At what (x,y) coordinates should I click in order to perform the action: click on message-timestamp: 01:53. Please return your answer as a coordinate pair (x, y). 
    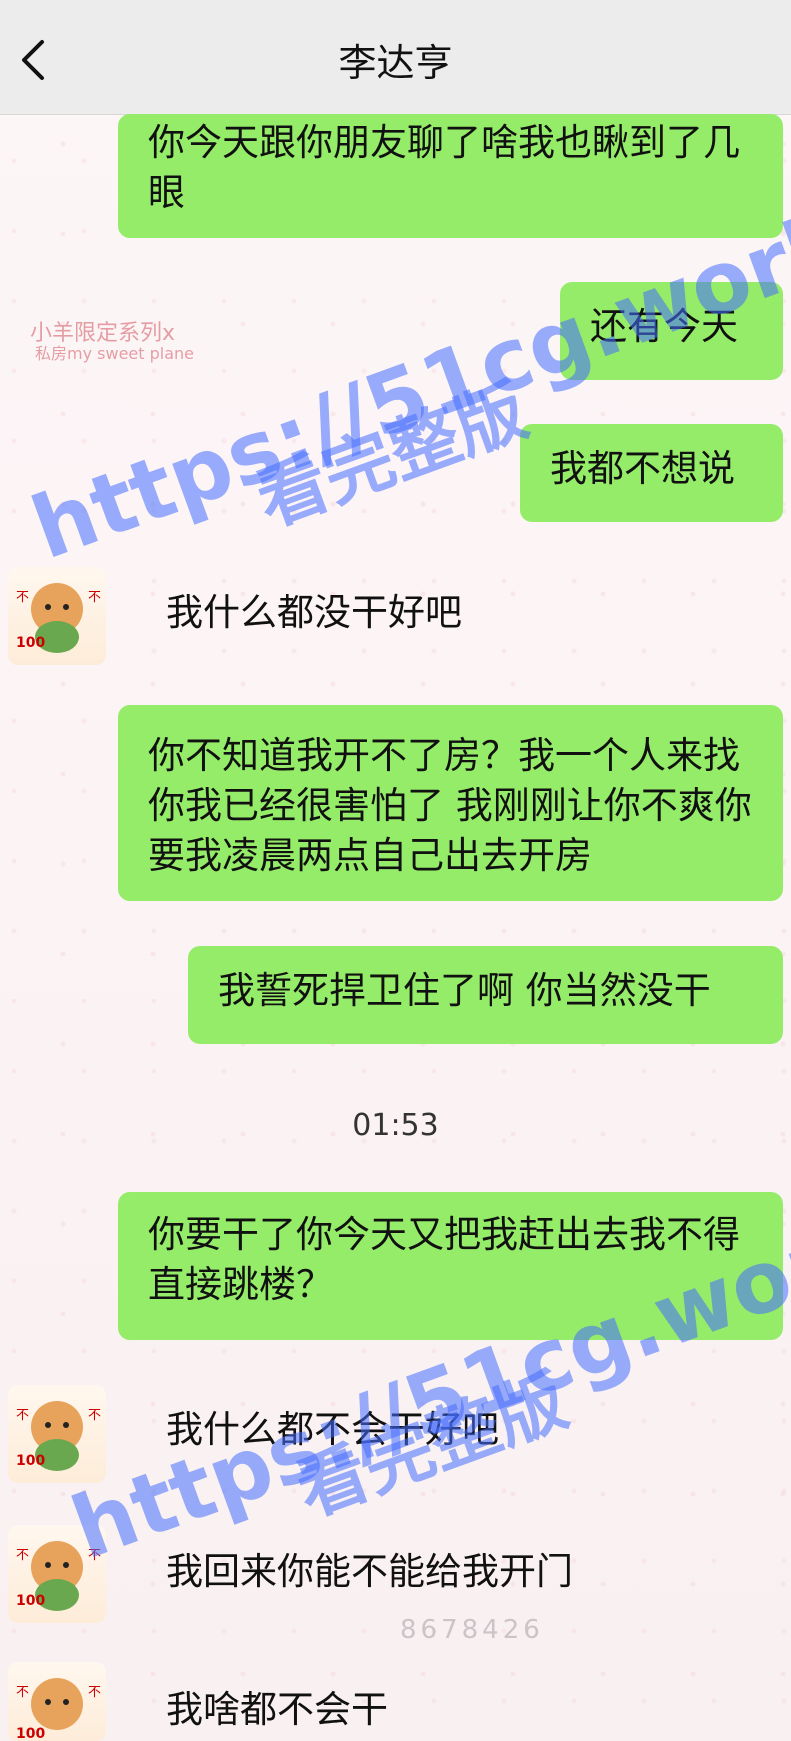
    Looking at the image, I should click on (395, 1125).